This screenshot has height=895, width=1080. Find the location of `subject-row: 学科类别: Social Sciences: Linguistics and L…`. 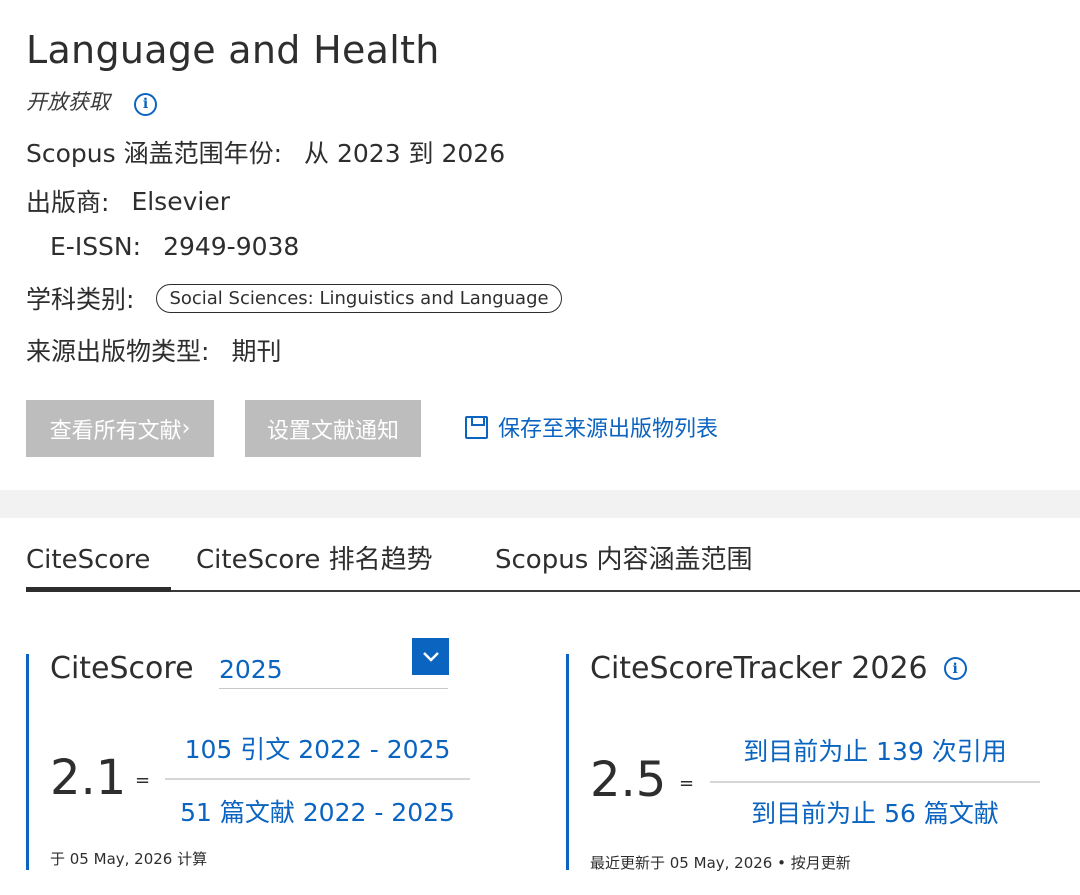

subject-row: 学科类别: Social Sciences: Linguistics and L… is located at coordinates (294, 298).